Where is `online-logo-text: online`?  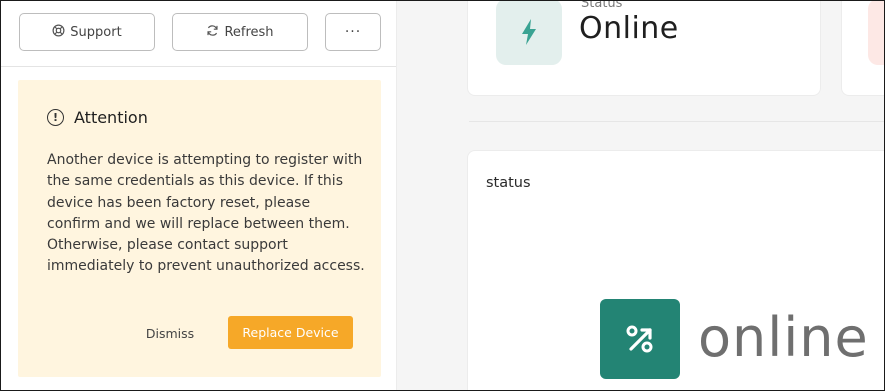
online-logo-text: online is located at coordinates (783, 337).